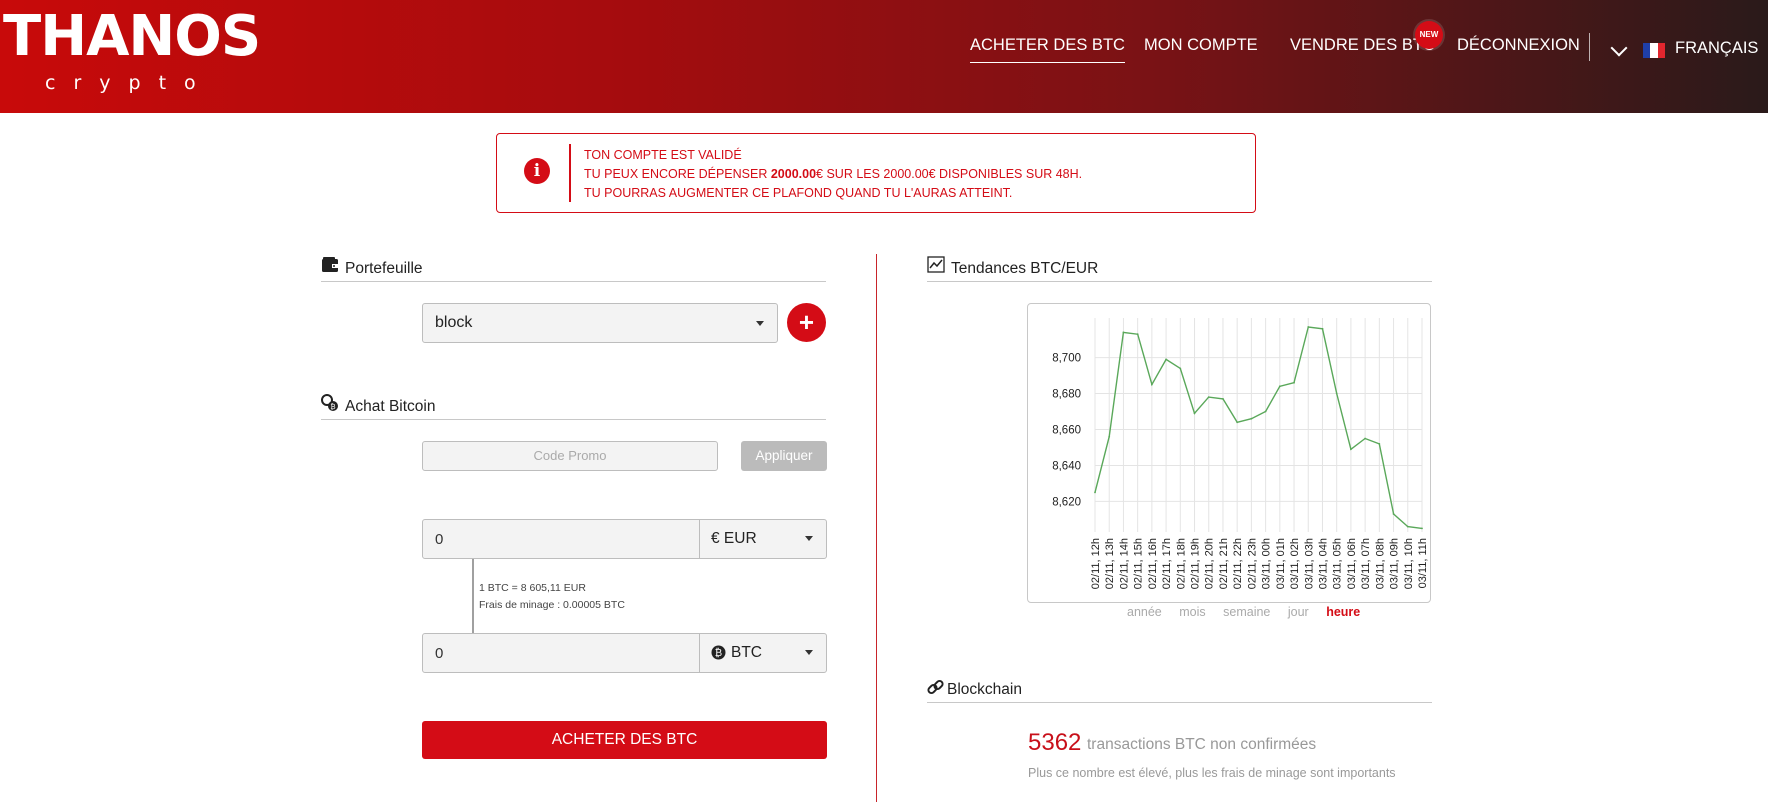 Image resolution: width=1768 pixels, height=802 pixels. Describe the element at coordinates (1096, 563) in the screenshot. I see `x-tick-label: 02/11, 12h` at that location.